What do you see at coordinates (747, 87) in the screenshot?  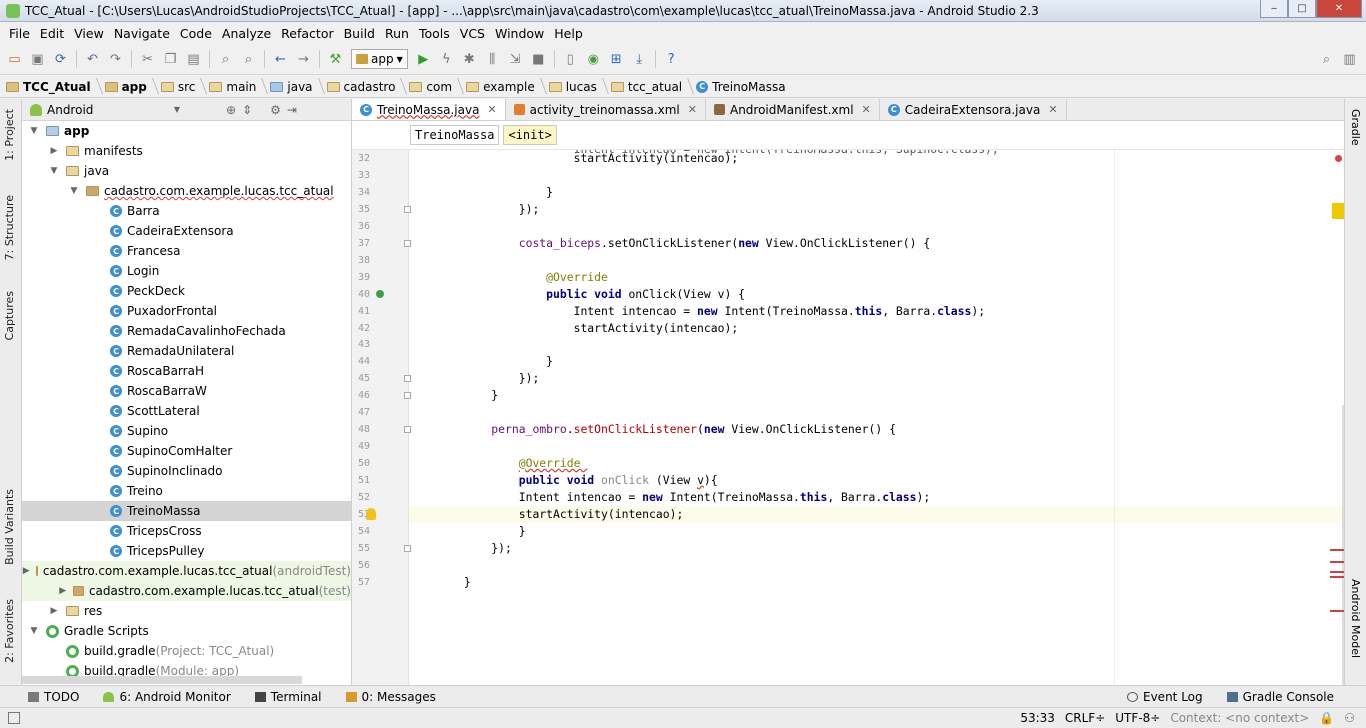 I see `breadcrumb-treinomassa: C TreinoMassa` at bounding box center [747, 87].